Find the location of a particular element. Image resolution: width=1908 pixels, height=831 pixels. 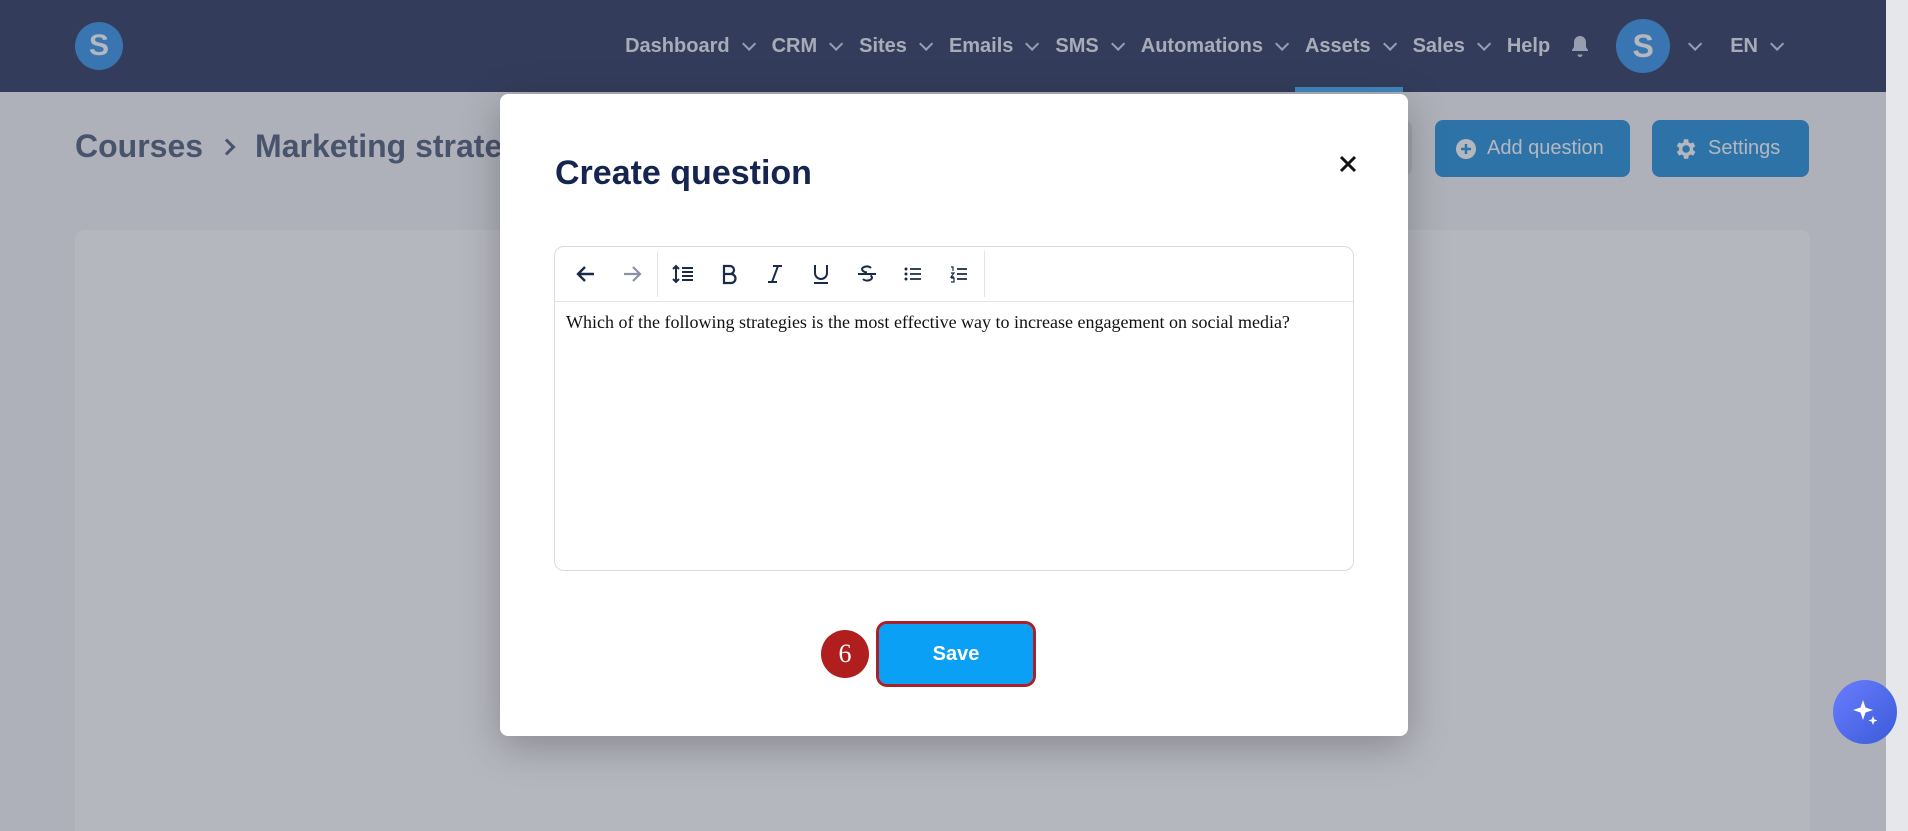

save-area: 6 Save is located at coordinates (928, 654).